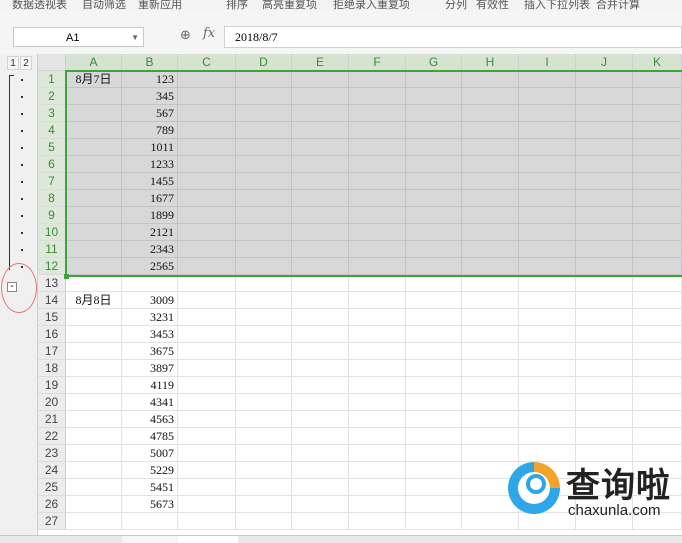 This screenshot has width=682, height=543. Describe the element at coordinates (434, 436) in the screenshot. I see `cell-g22` at that location.